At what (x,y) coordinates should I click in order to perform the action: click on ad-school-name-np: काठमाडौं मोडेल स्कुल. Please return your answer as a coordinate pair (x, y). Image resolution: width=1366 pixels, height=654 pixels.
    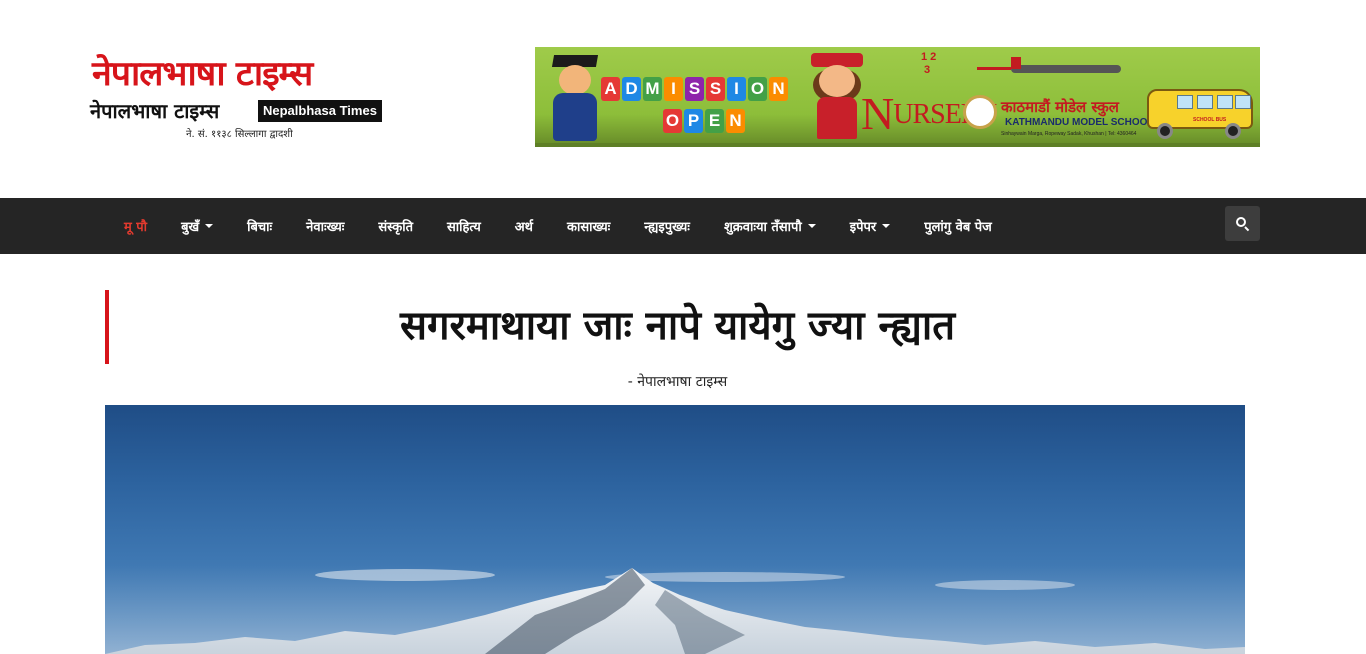
    Looking at the image, I should click on (1060, 107).